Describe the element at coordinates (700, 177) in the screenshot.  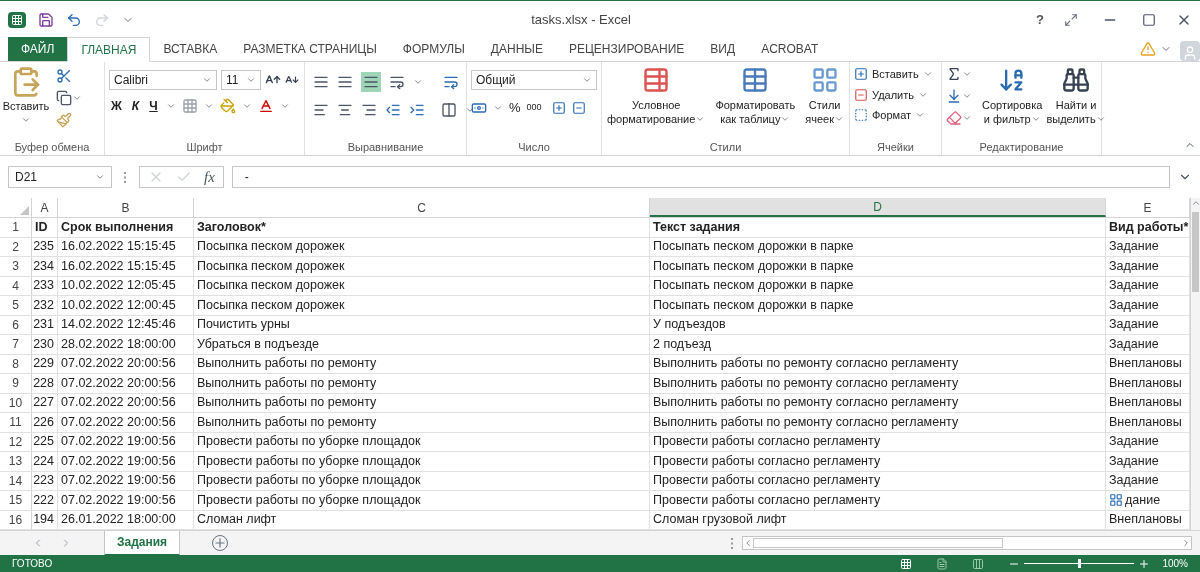
I see `formula-field: -` at that location.